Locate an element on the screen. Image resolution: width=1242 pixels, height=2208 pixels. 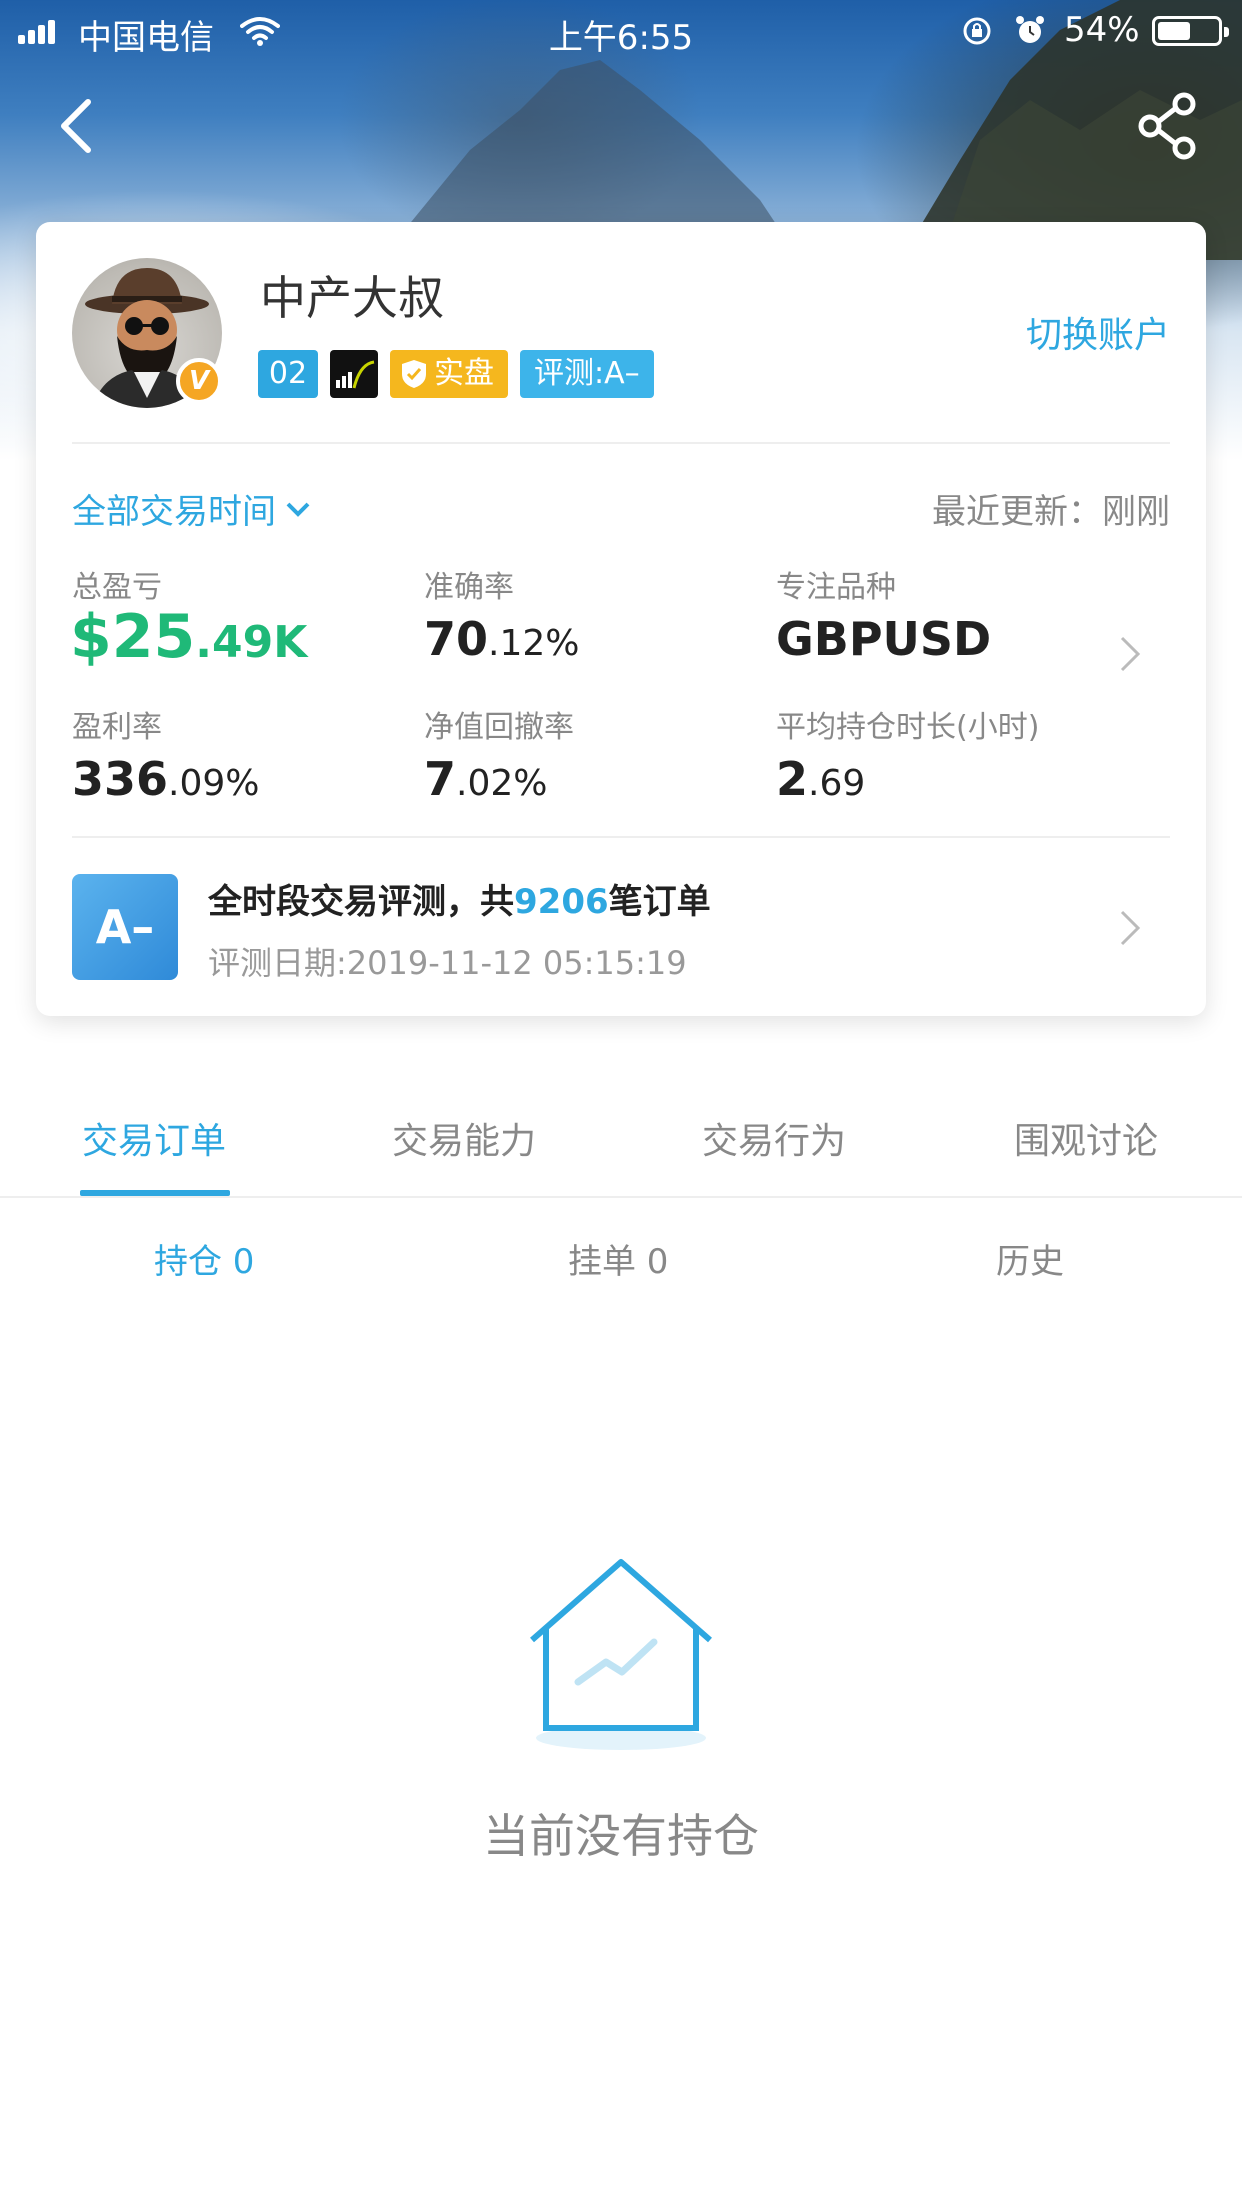
chevron-down-icon is located at coordinates (298, 509).